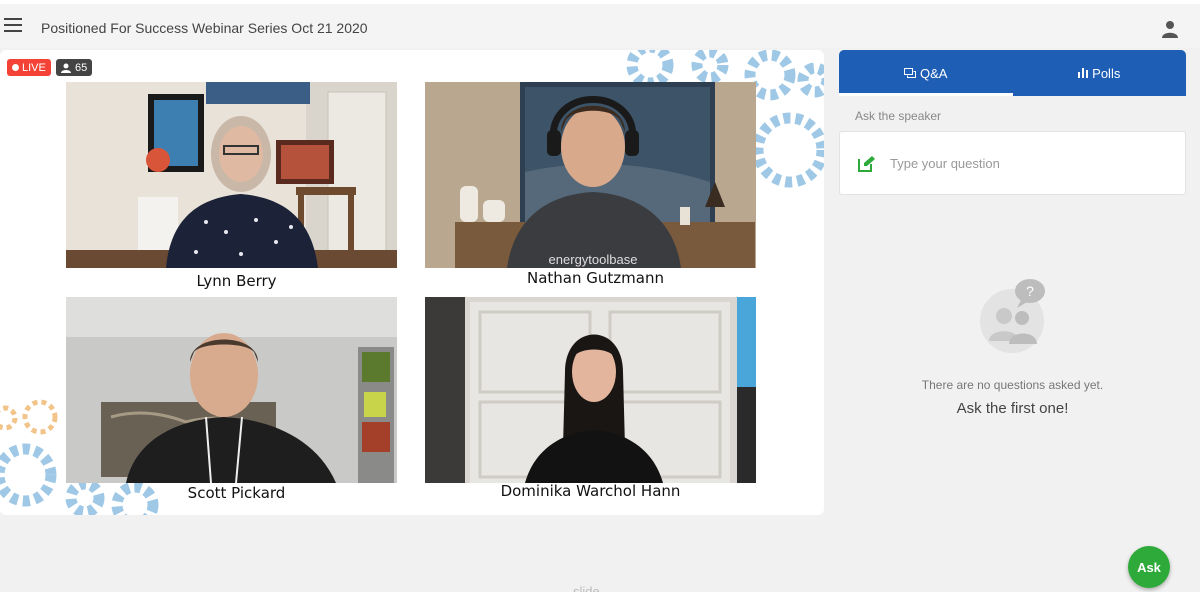 This screenshot has height=592, width=1200. I want to click on user-profile-icon, so click(1170, 29).